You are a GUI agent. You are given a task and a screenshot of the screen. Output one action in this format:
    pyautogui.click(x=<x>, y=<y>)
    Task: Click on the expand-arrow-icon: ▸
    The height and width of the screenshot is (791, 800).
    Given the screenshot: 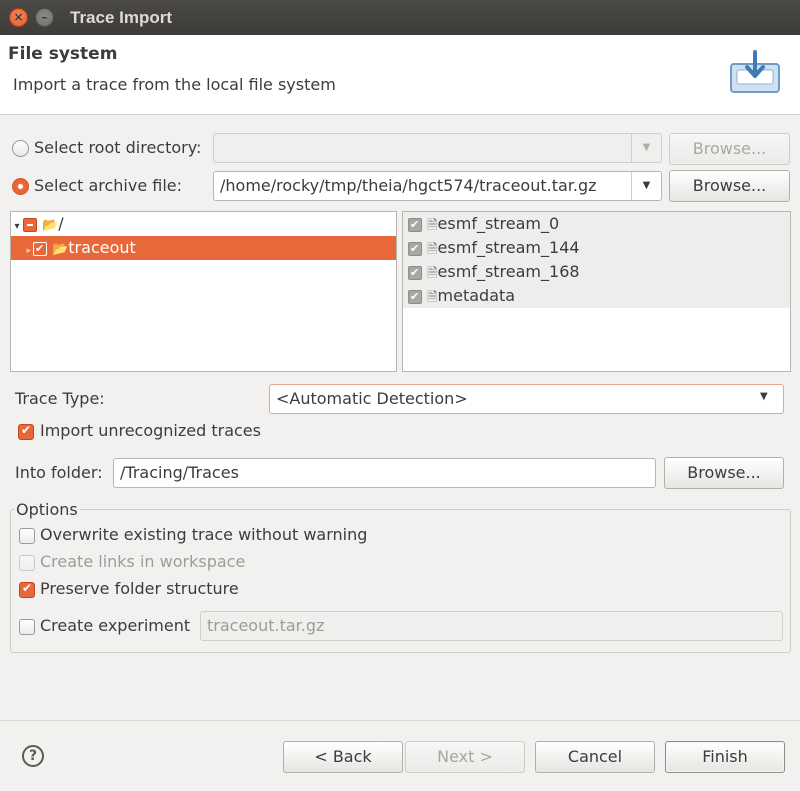 What is the action you would take?
    pyautogui.click(x=21, y=251)
    